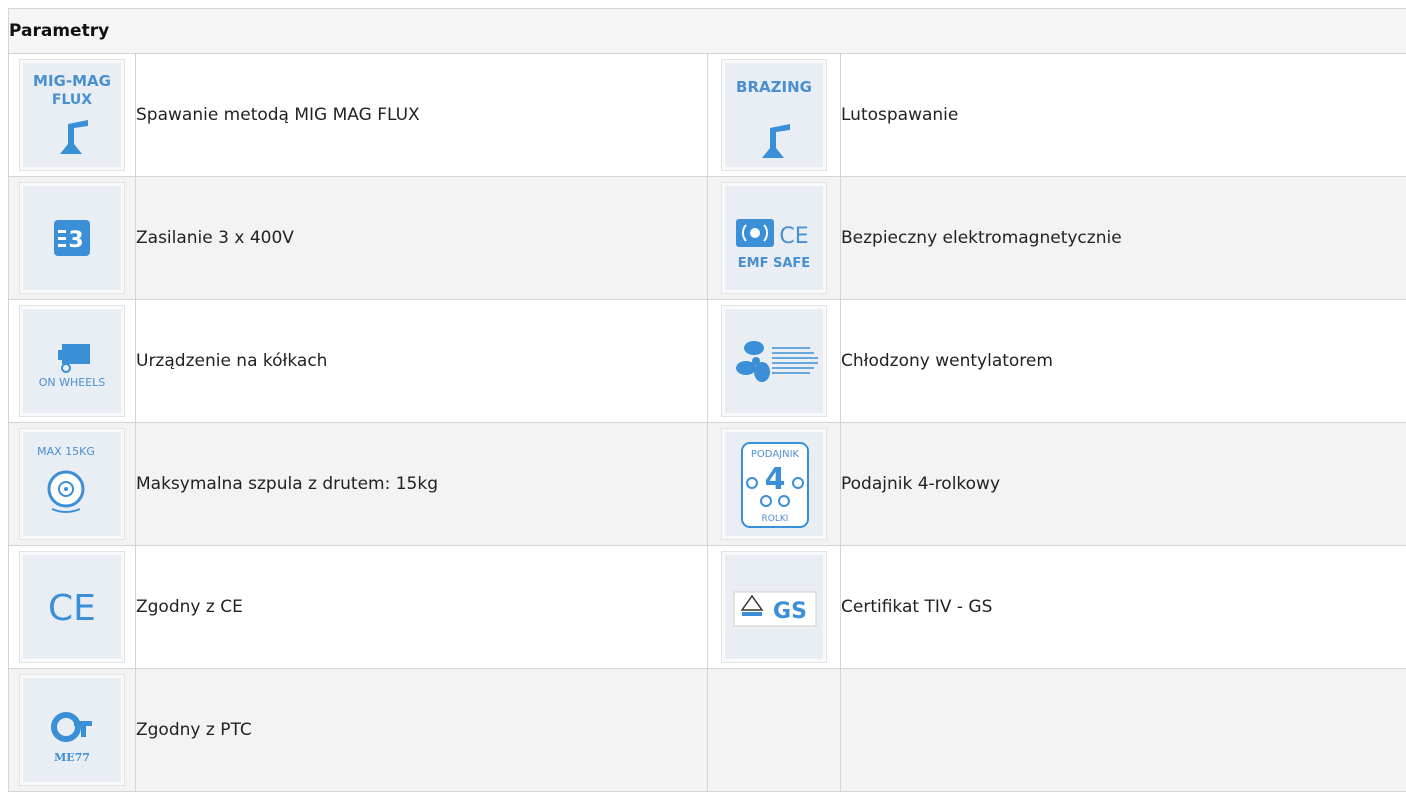 The image size is (1406, 792). I want to click on icon-text: 4, so click(775, 479).